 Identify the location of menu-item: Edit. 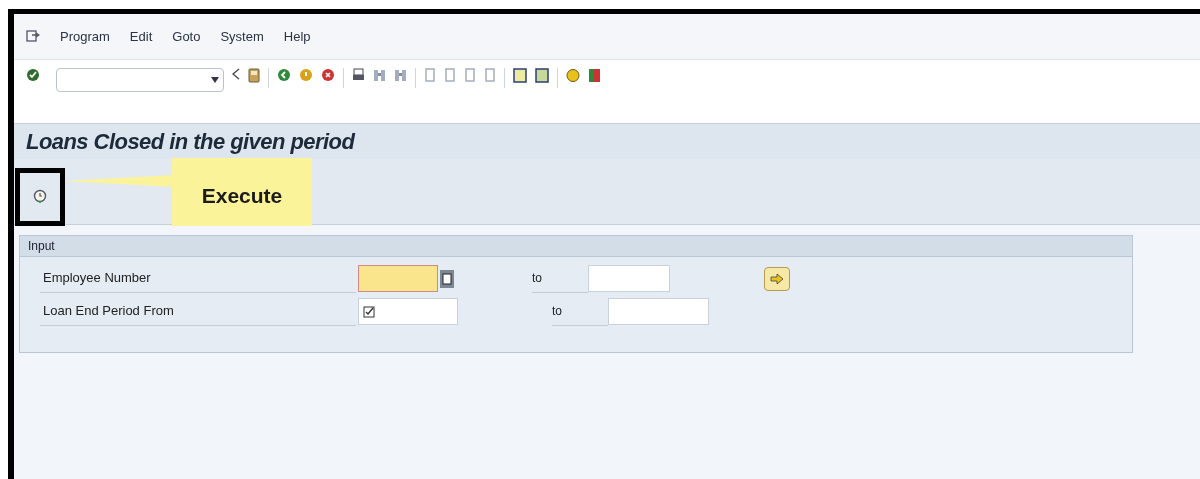
(141, 36).